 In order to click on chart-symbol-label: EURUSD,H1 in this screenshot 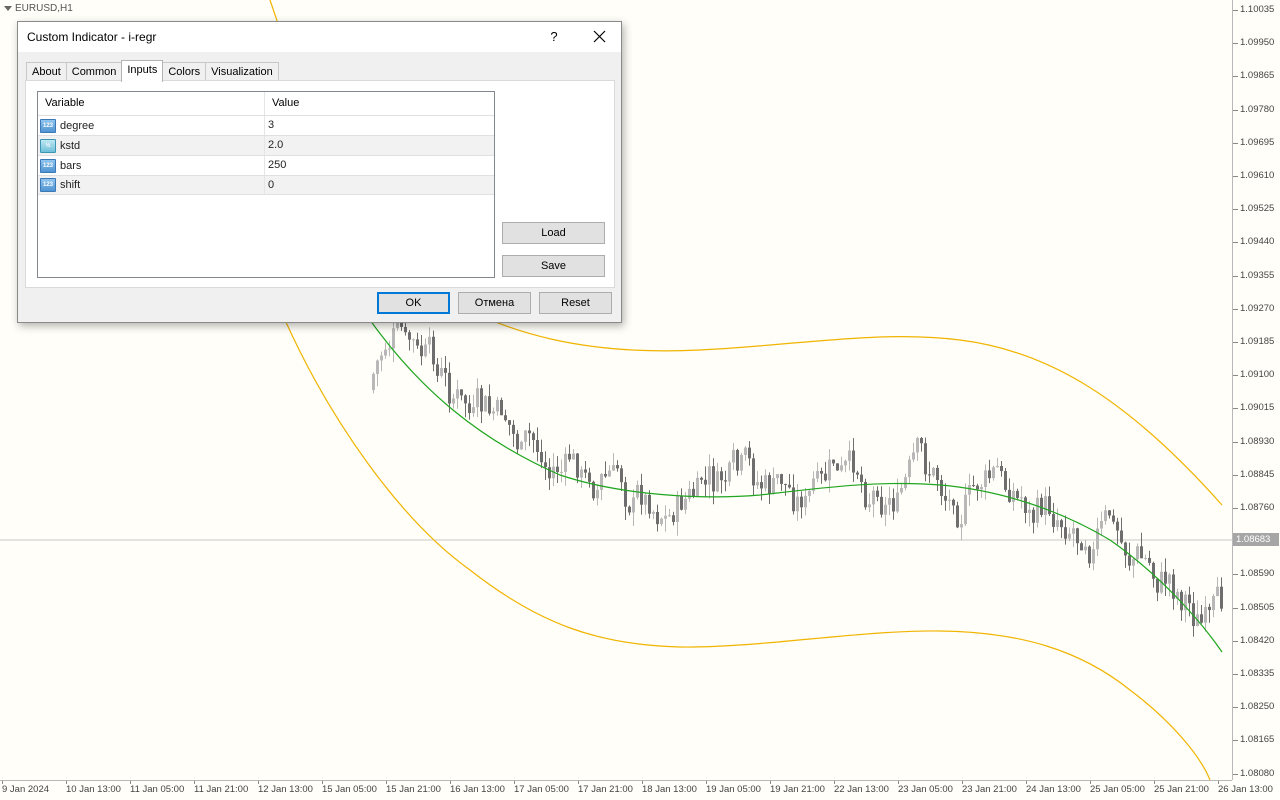, I will do `click(38, 8)`.